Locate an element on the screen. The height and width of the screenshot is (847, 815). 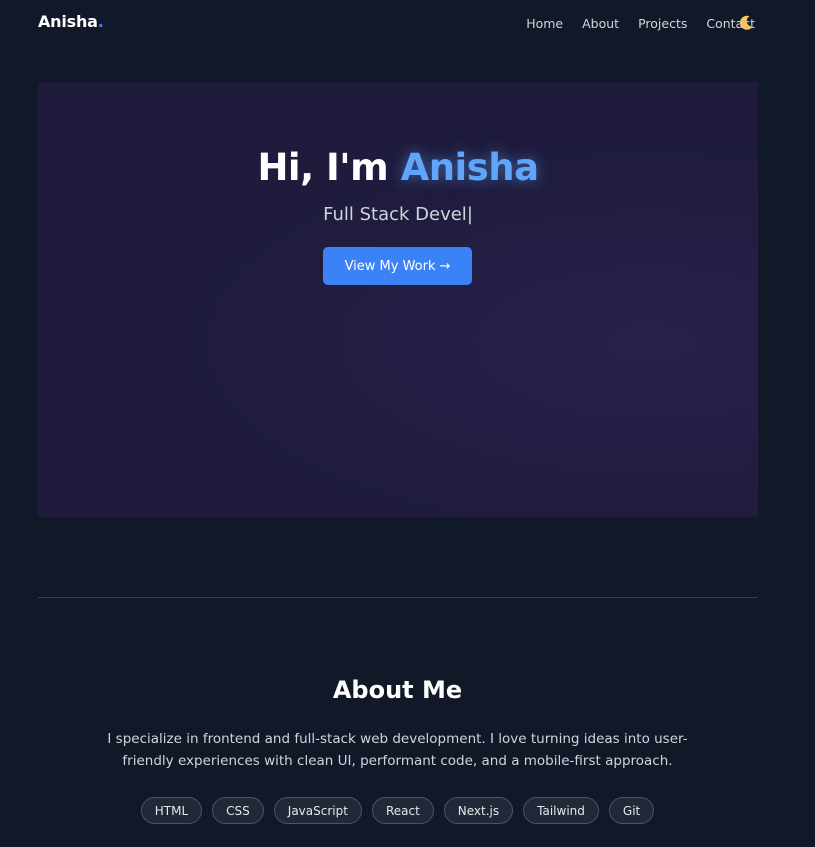
hero-greeting: Hi, I'm is located at coordinates (329, 167).